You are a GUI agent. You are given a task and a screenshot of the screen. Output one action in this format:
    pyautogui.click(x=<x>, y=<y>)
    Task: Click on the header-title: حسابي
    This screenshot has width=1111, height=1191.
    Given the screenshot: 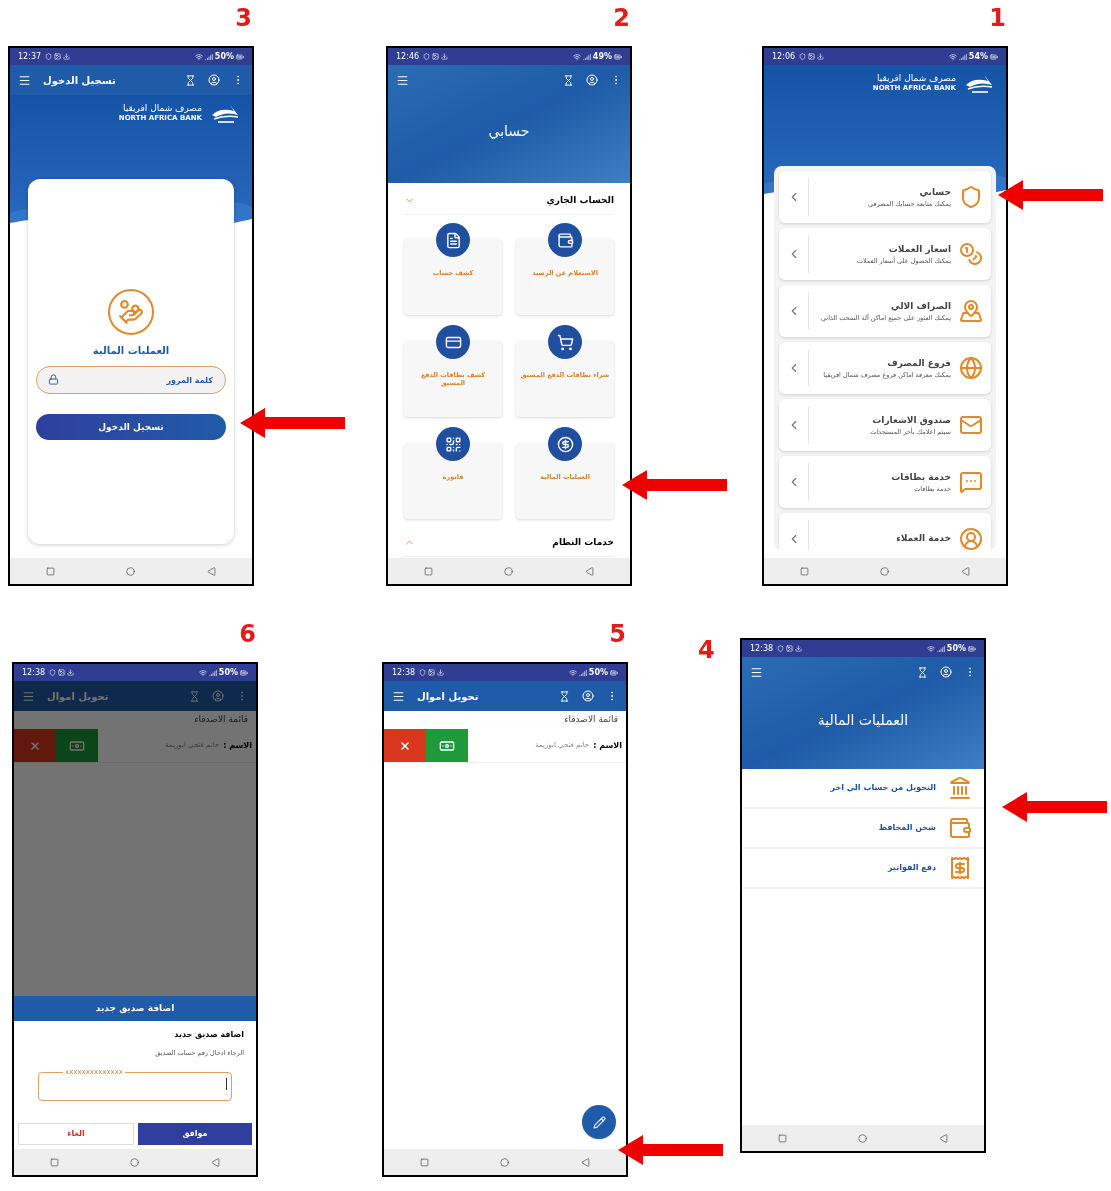 What is the action you would take?
    pyautogui.click(x=509, y=131)
    